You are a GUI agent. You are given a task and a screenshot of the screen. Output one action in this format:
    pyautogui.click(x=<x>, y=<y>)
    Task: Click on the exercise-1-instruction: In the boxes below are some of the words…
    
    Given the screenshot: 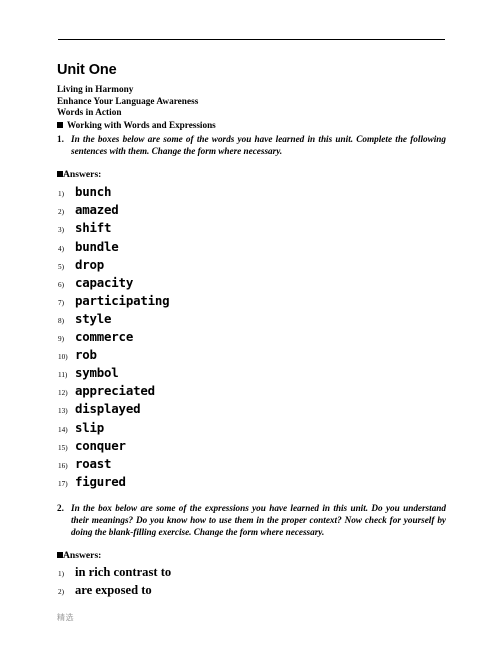 What is the action you would take?
    pyautogui.click(x=258, y=145)
    